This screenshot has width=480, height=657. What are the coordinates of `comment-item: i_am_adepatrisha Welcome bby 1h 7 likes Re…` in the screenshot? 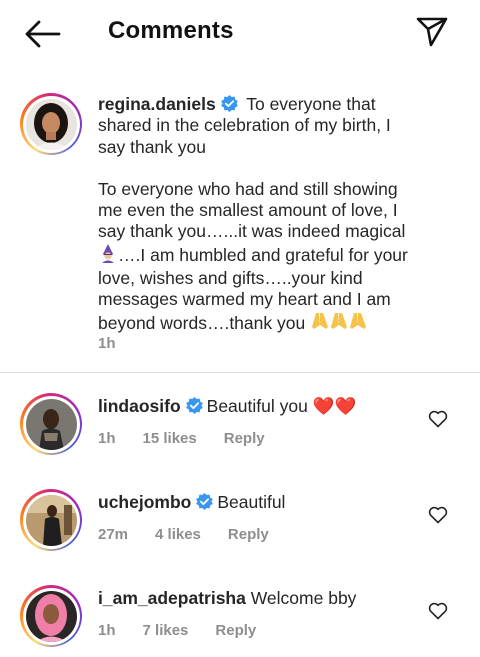 It's located at (240, 621).